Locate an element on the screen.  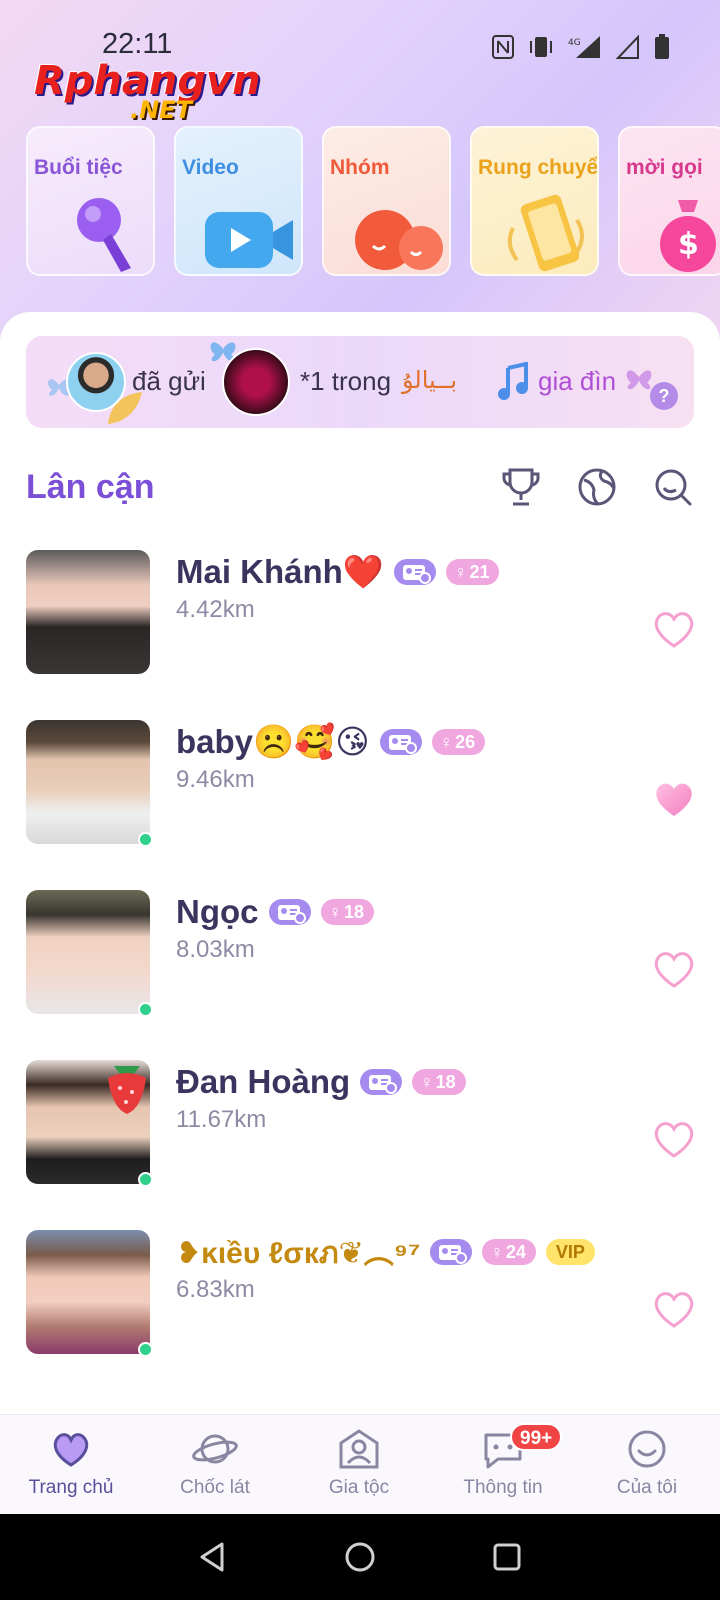
recents-icon is located at coordinates (507, 1557).